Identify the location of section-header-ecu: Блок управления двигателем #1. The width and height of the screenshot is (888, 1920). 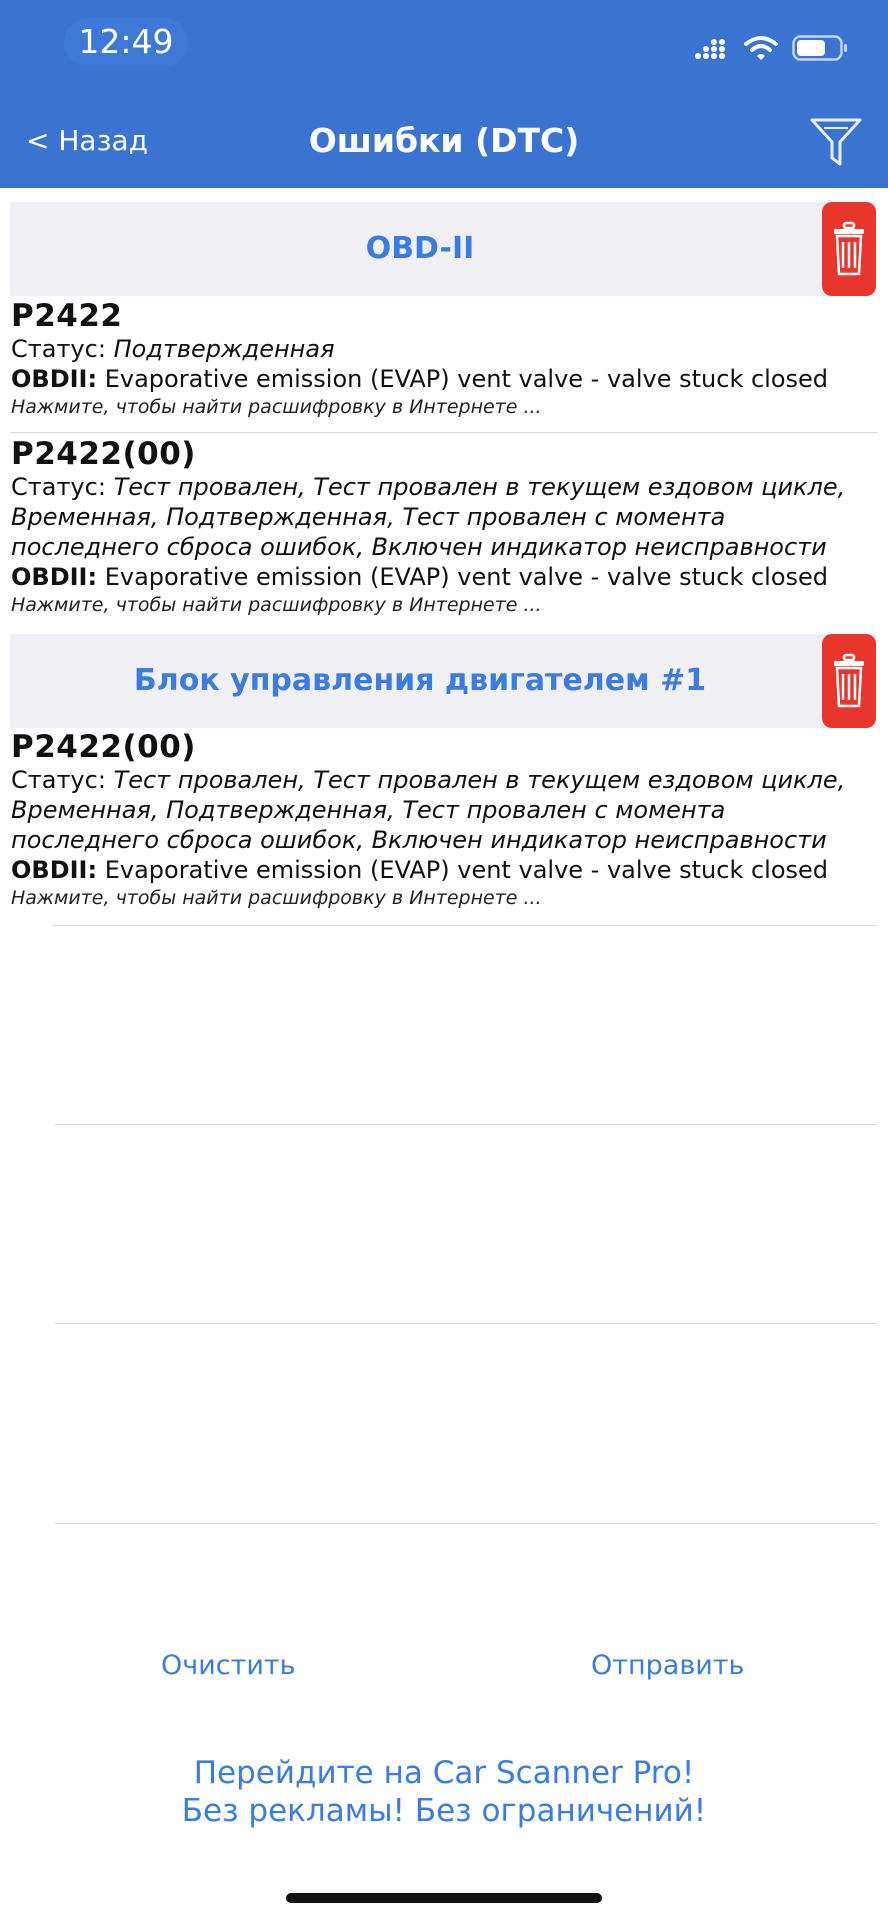
(443, 681).